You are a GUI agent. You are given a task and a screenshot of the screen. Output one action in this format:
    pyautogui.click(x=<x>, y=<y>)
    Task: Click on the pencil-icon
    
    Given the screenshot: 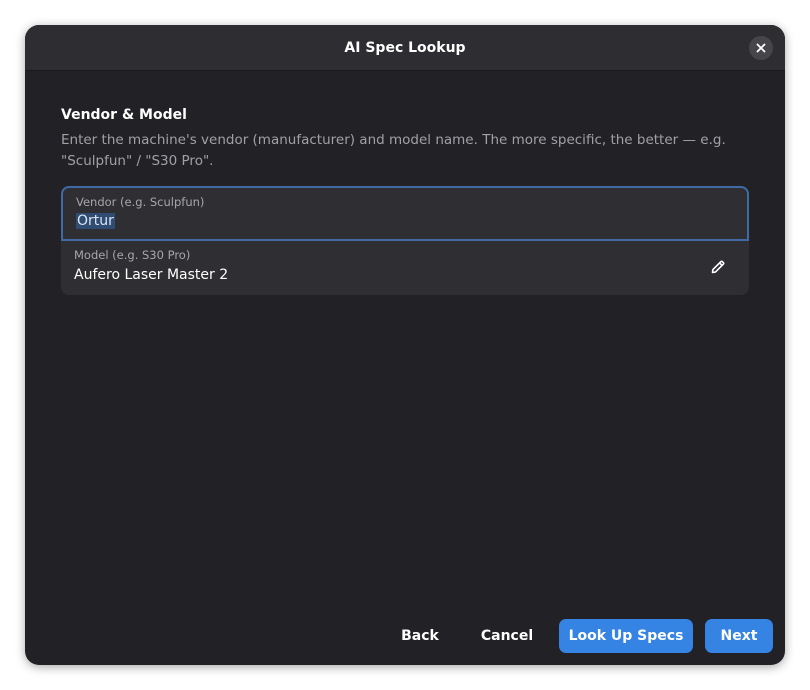 What is the action you would take?
    pyautogui.click(x=718, y=267)
    